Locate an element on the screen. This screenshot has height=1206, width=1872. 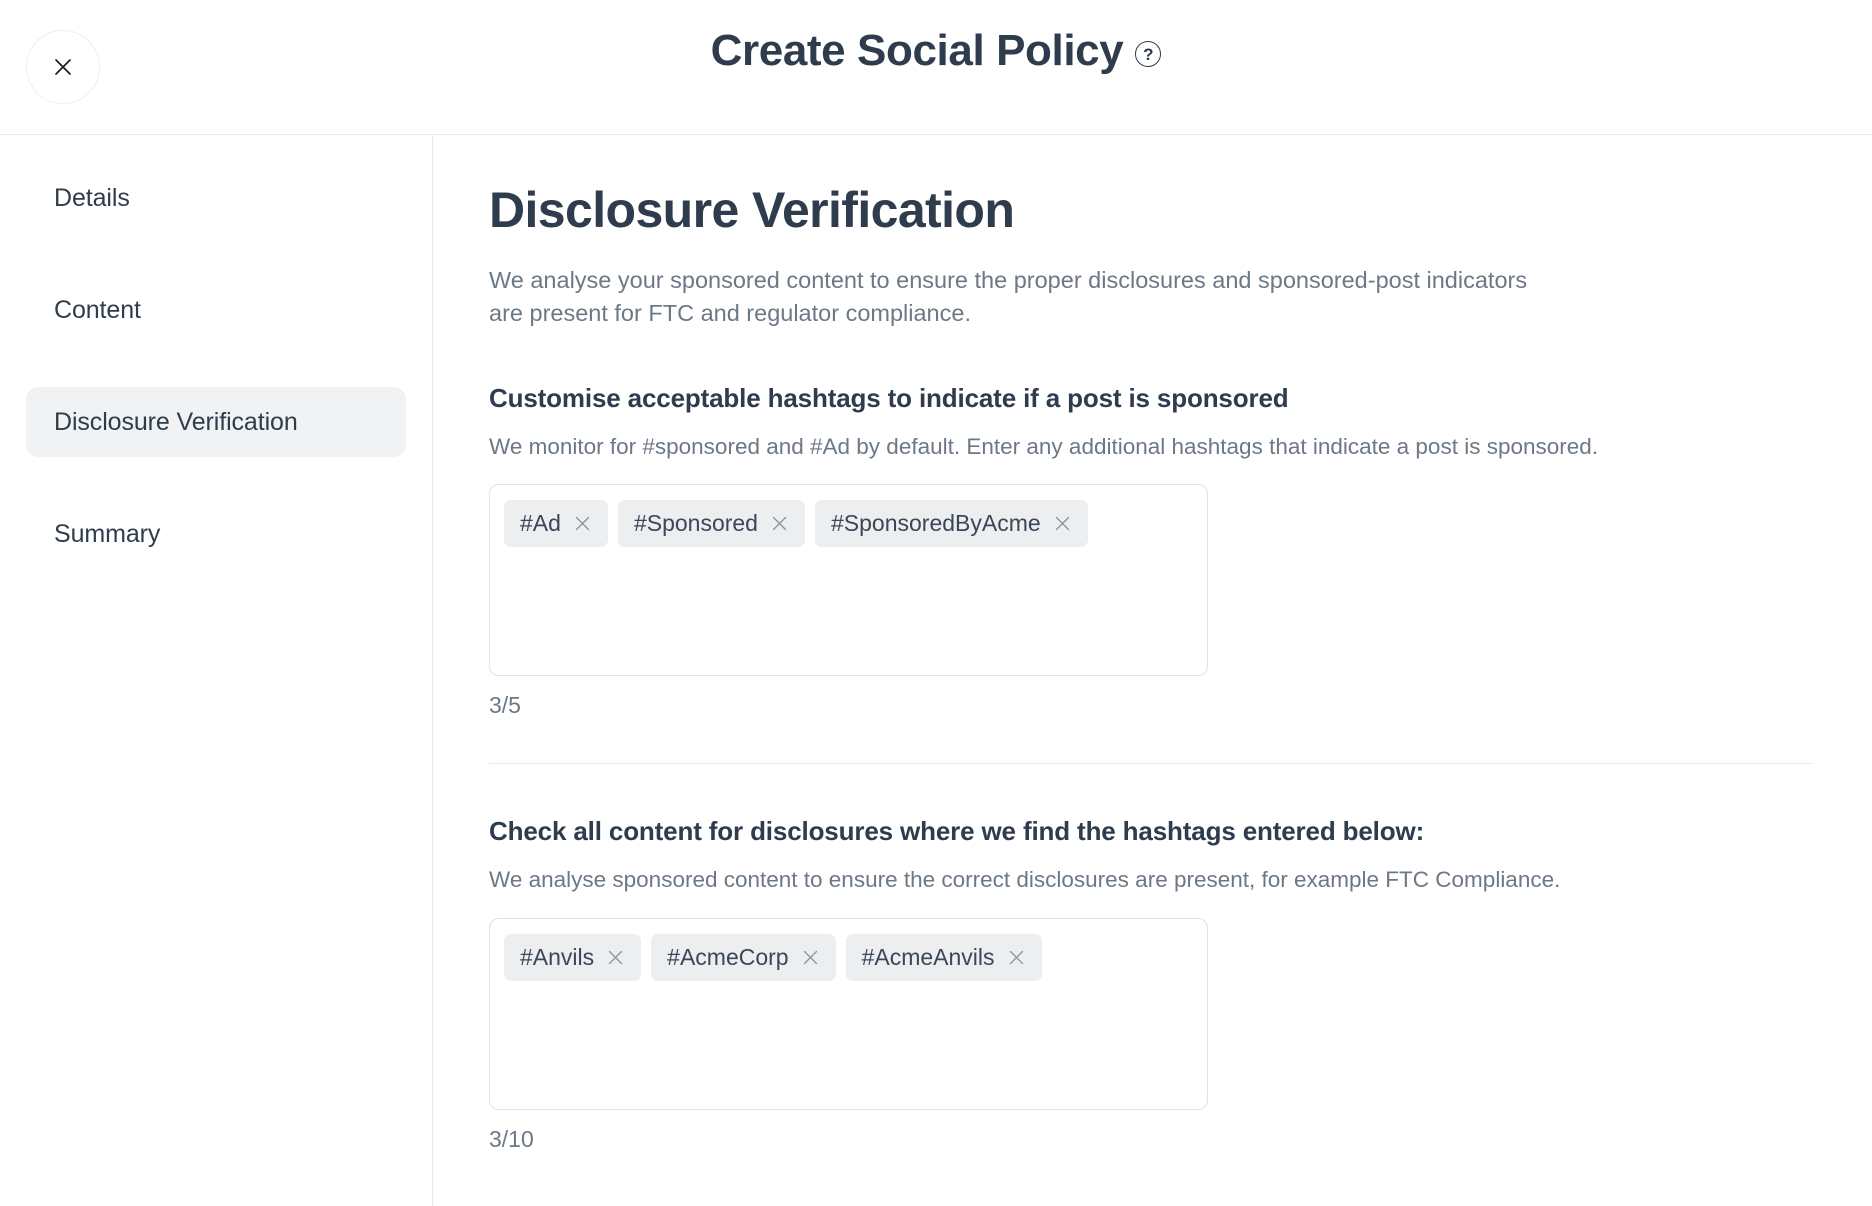
hashtag-chip: #SponsoredByAcme is located at coordinates (951, 524).